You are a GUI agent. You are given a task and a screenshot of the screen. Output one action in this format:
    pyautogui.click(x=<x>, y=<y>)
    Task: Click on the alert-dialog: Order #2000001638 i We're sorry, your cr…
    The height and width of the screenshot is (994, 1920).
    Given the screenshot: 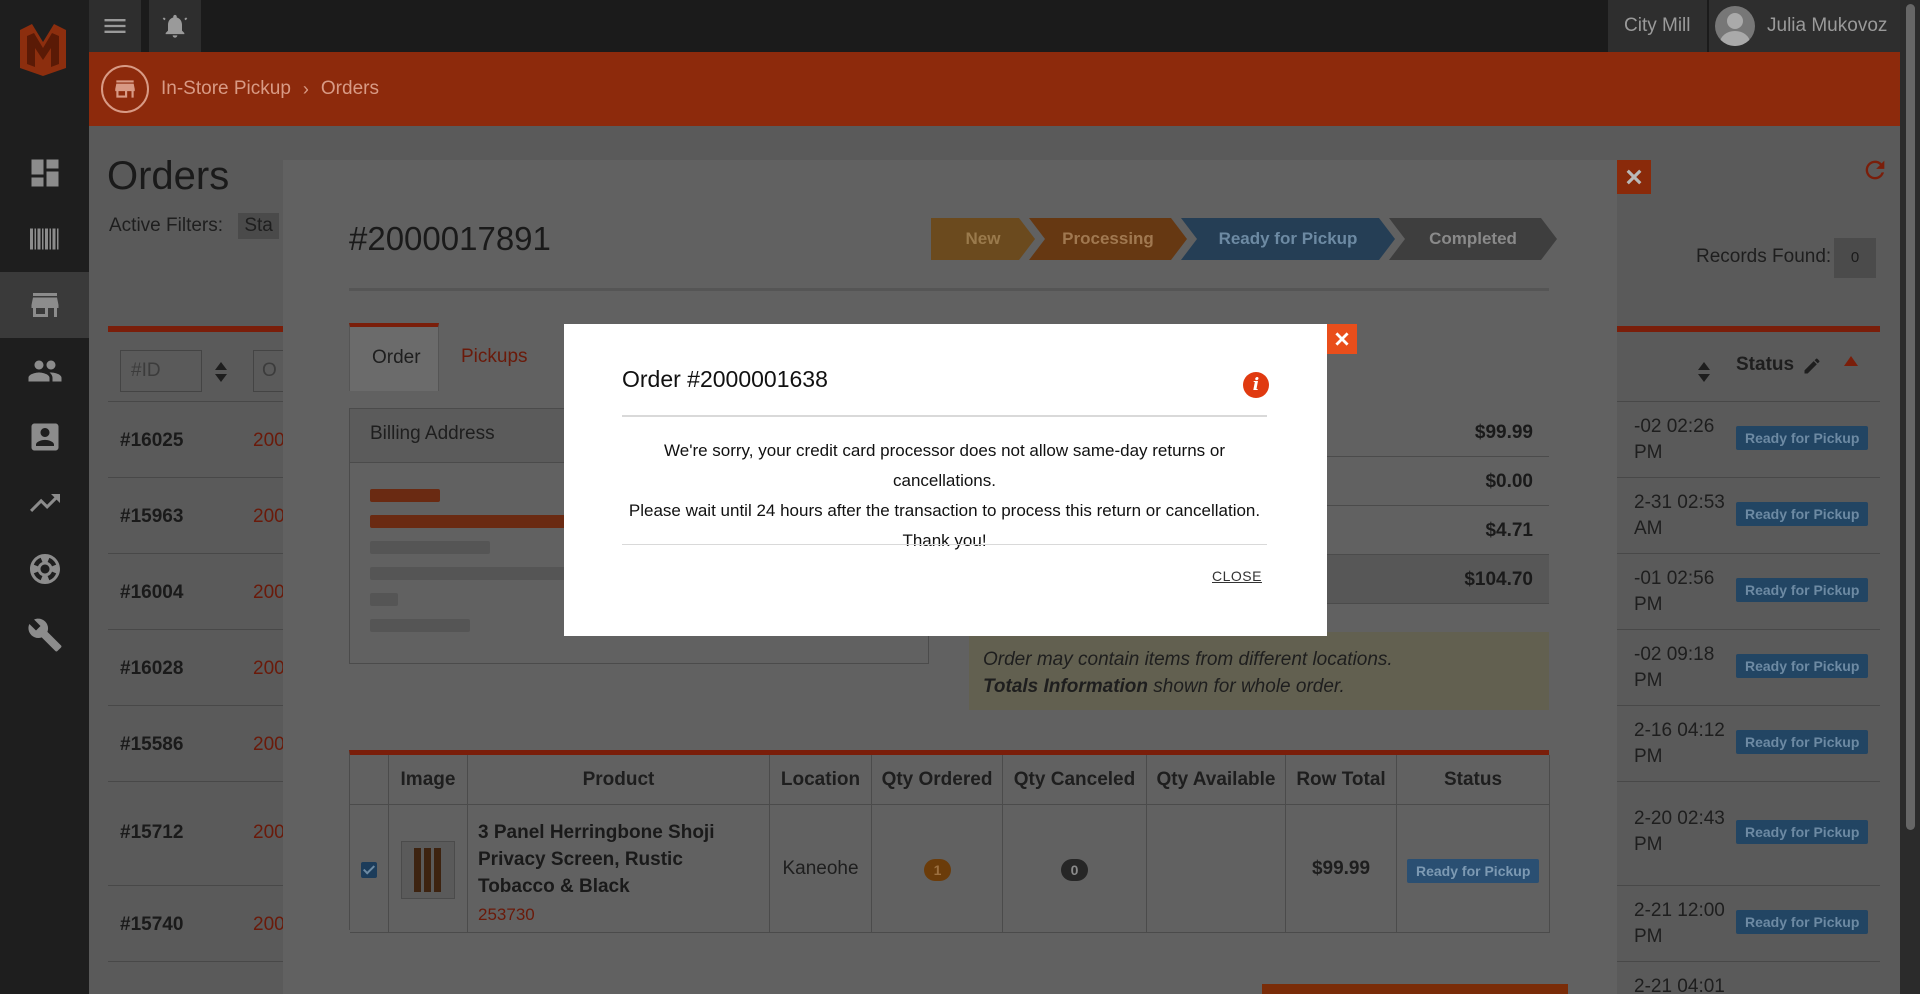 What is the action you would take?
    pyautogui.click(x=945, y=480)
    